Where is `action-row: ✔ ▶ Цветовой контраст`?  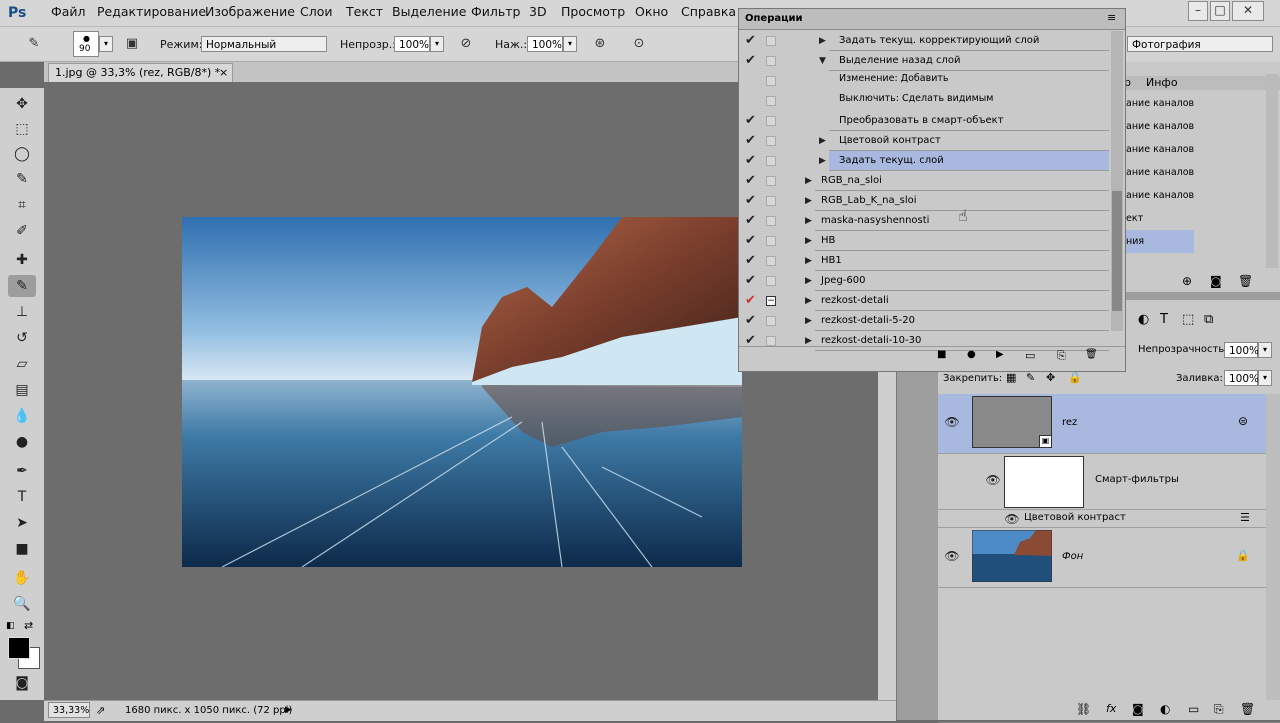
action-row: ✔ ▶ Цветовой контраст is located at coordinates (925, 141).